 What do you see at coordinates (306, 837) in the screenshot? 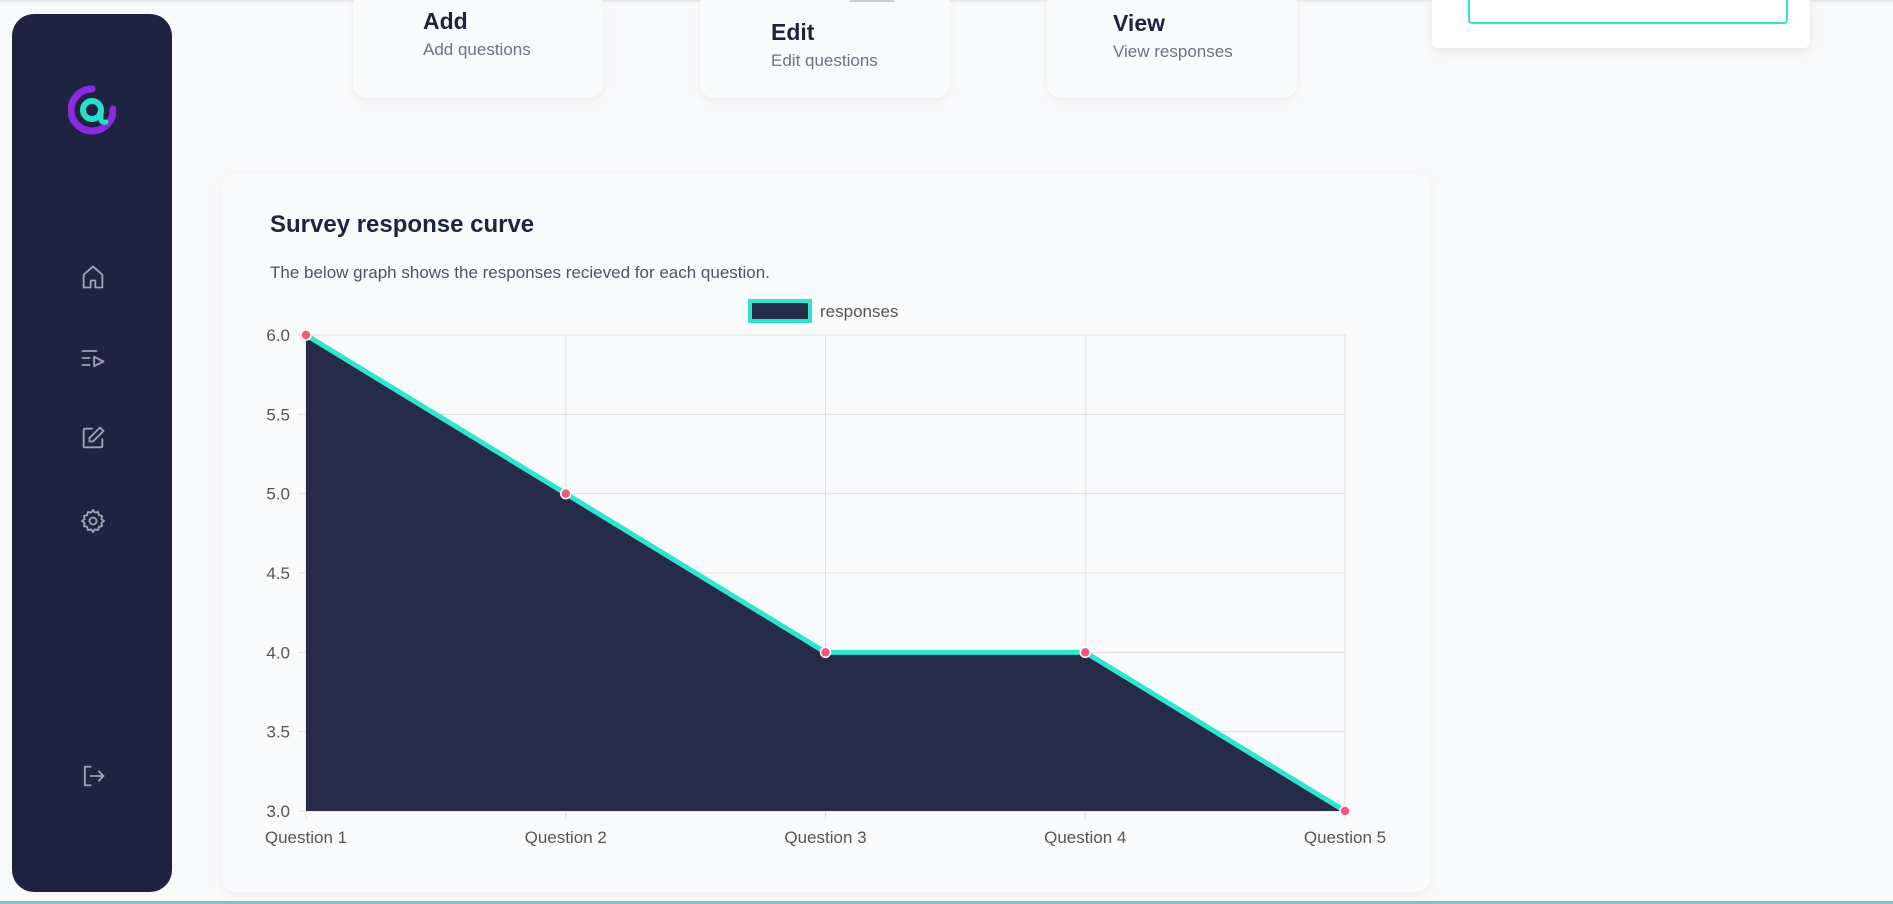
I see `x-tick-label: Question 1` at bounding box center [306, 837].